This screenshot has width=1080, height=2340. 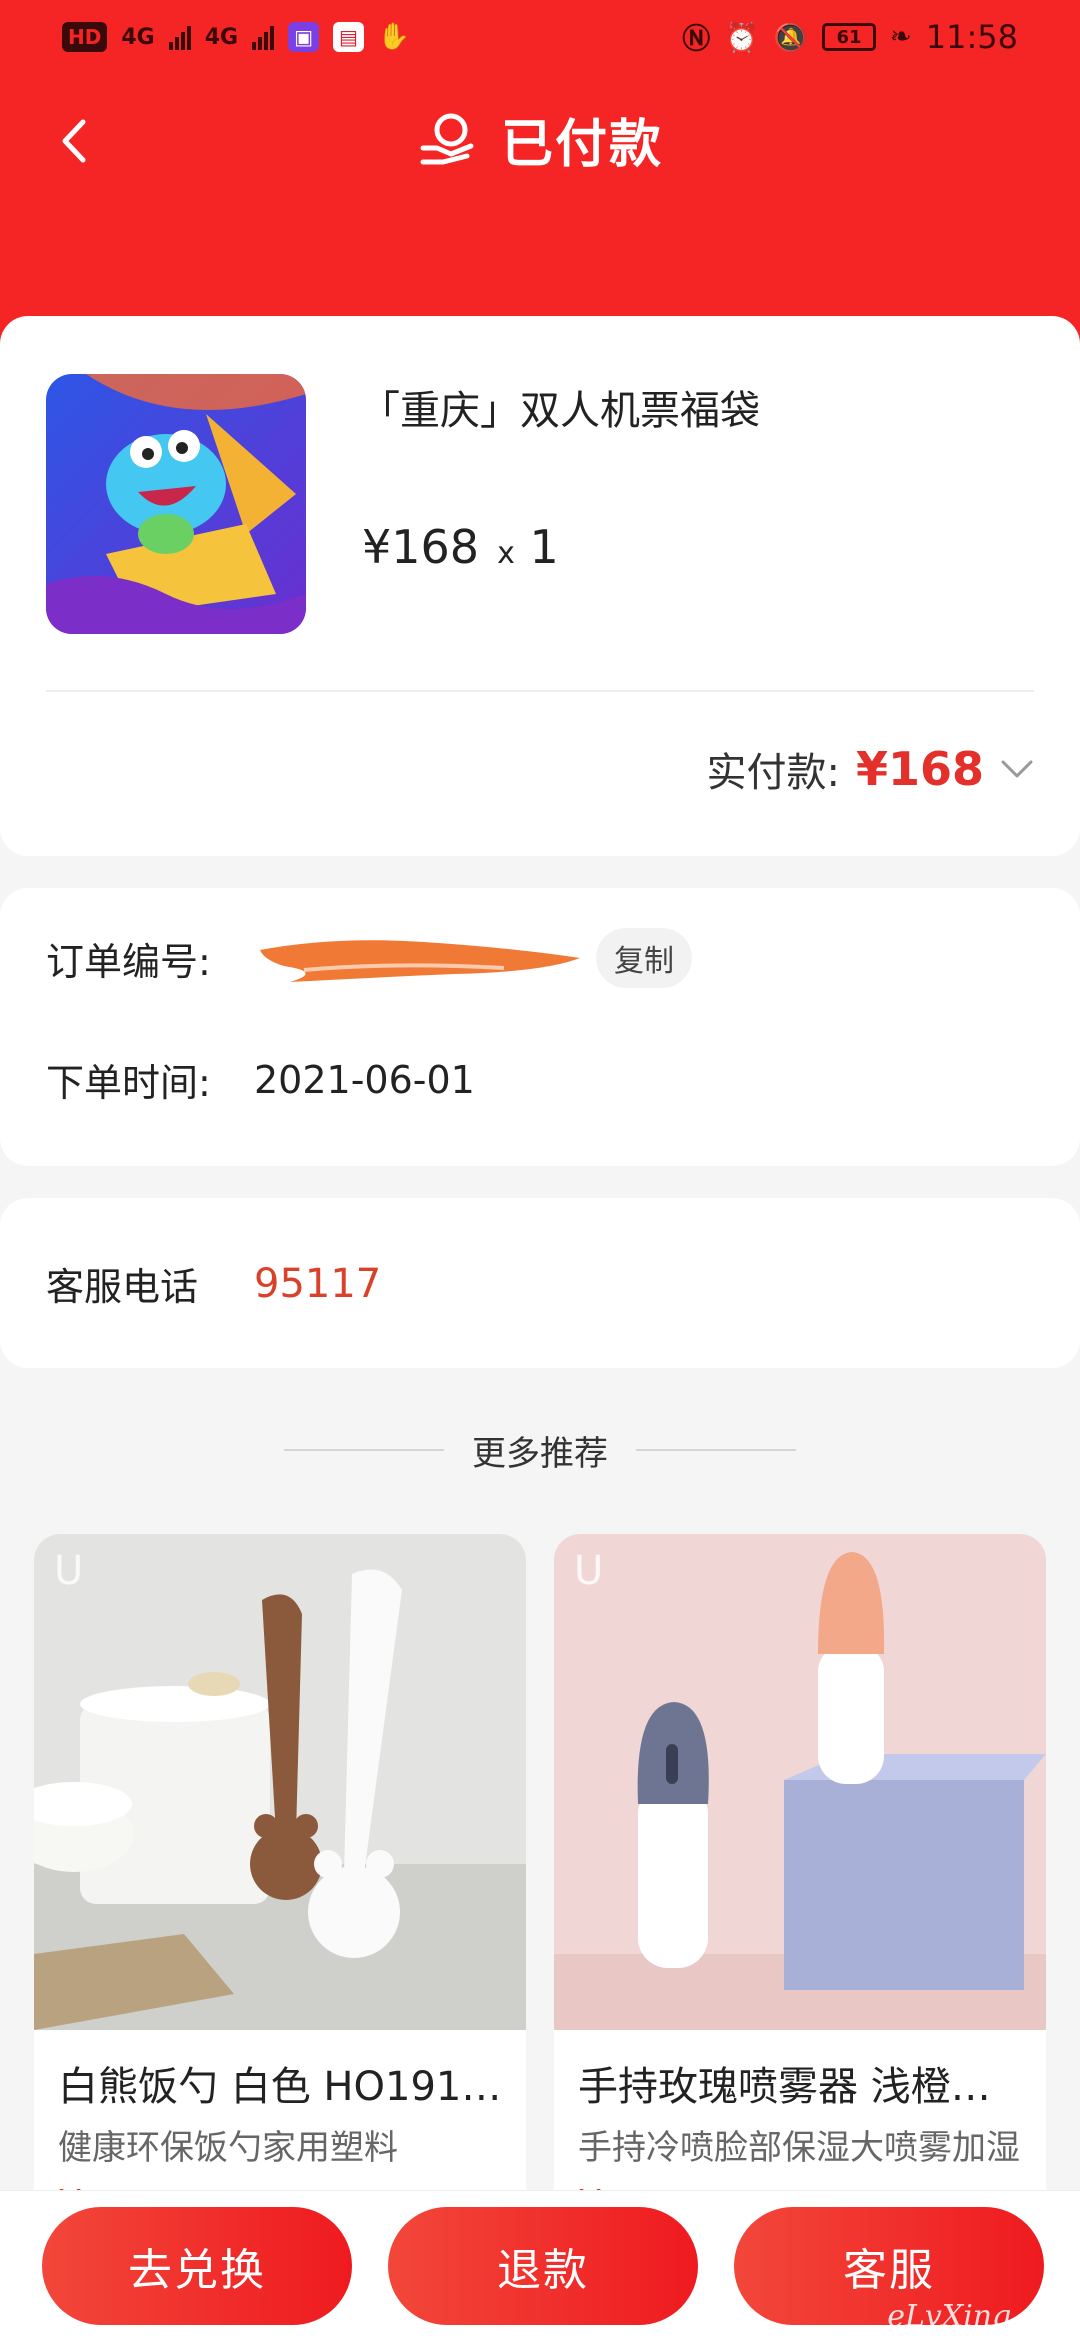 I want to click on service-label: 客服电话, so click(x=122, y=1287).